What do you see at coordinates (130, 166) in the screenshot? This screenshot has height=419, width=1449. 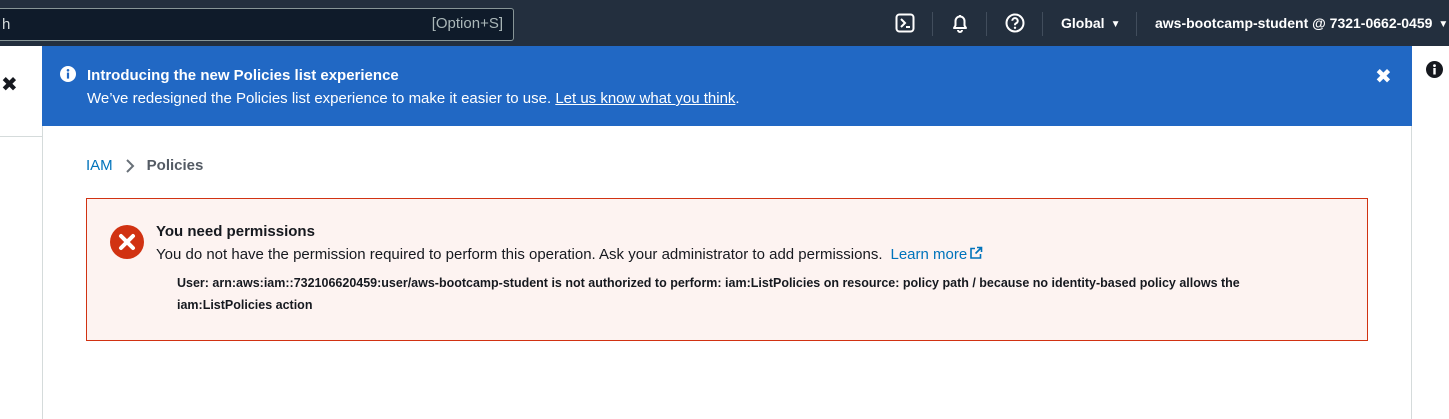 I see `chevron-right-icon` at bounding box center [130, 166].